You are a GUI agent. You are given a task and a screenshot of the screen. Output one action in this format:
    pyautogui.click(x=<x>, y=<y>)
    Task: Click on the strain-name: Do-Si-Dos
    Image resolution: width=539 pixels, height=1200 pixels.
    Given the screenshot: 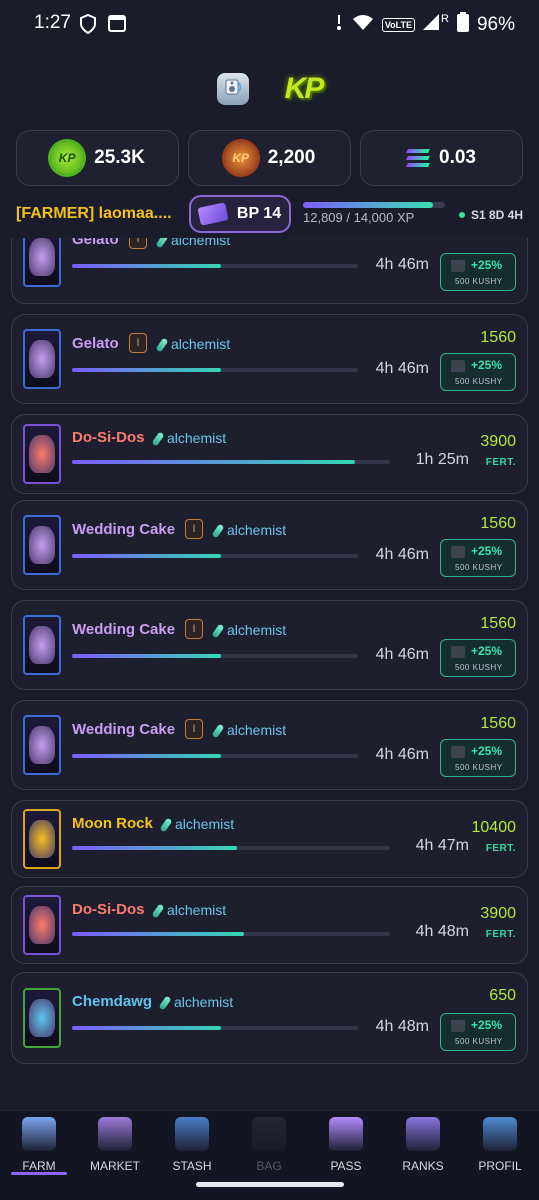 What is the action you would take?
    pyautogui.click(x=108, y=437)
    